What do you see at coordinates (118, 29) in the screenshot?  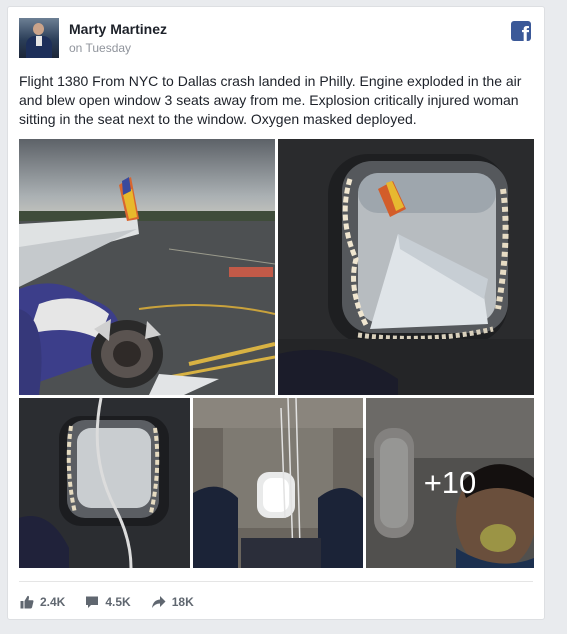 I see `author-name: Marty Martinez` at bounding box center [118, 29].